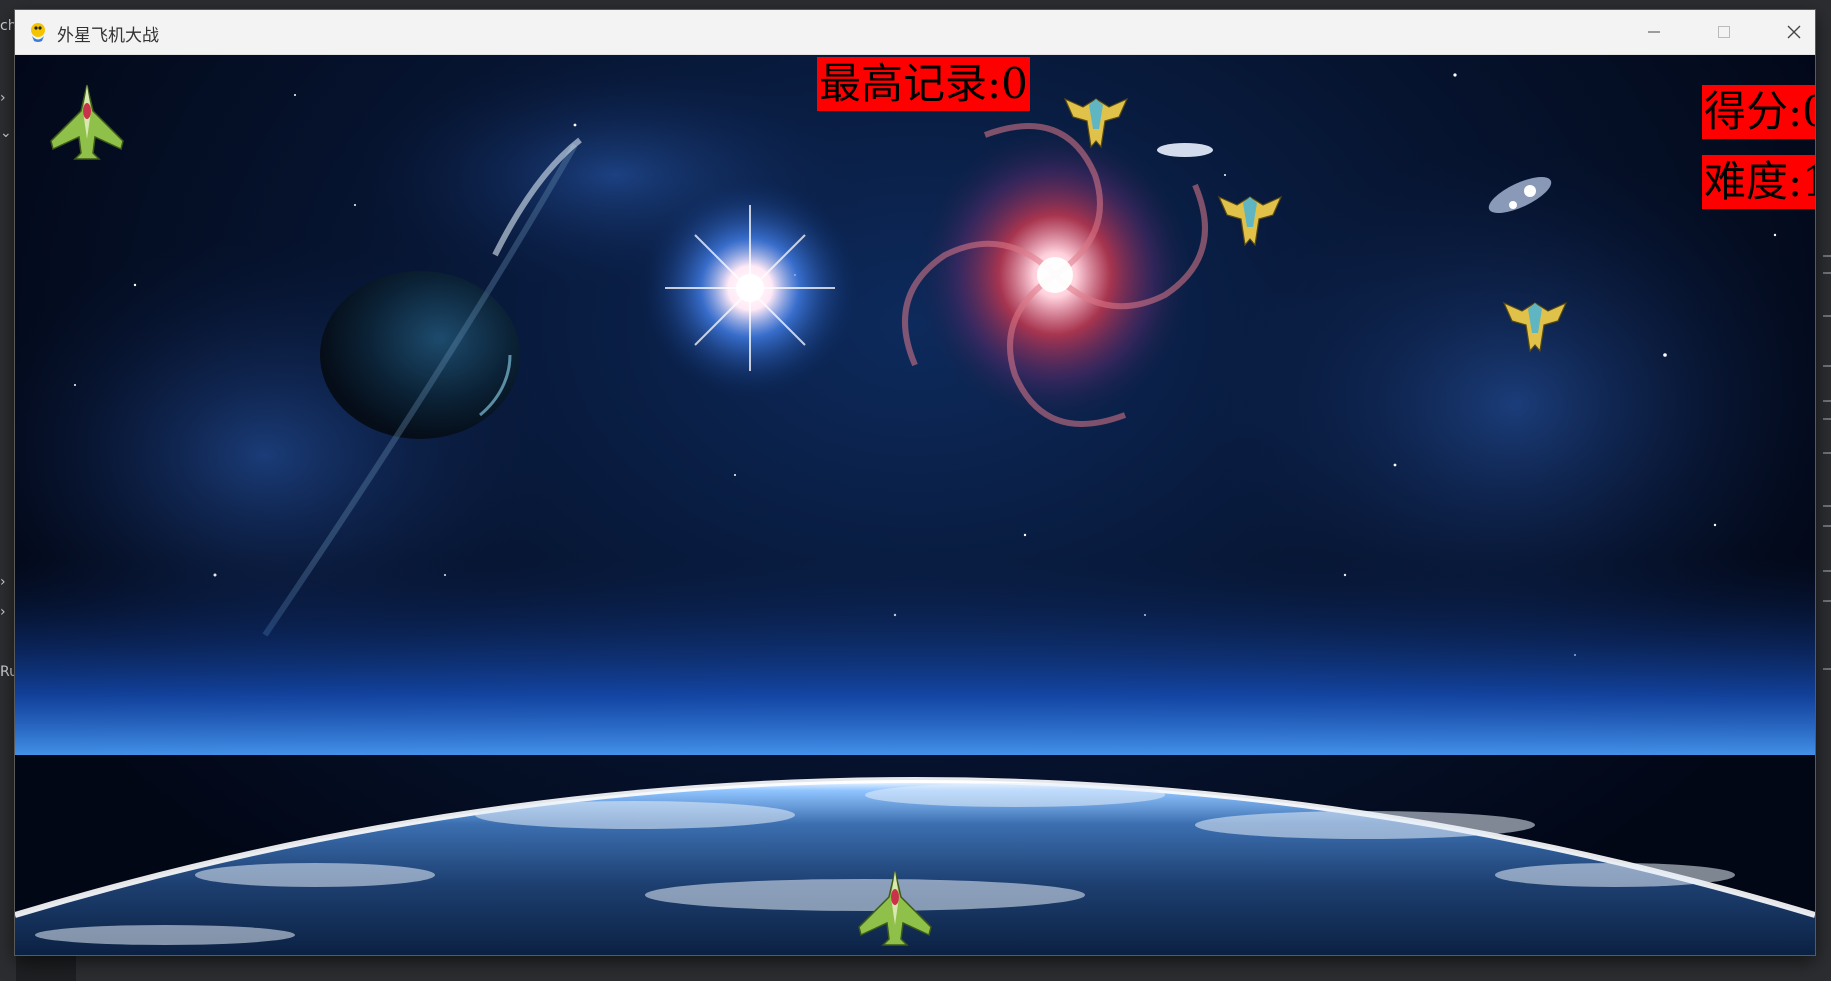 This screenshot has height=981, width=1831. I want to click on maximize-button, so click(1724, 32).